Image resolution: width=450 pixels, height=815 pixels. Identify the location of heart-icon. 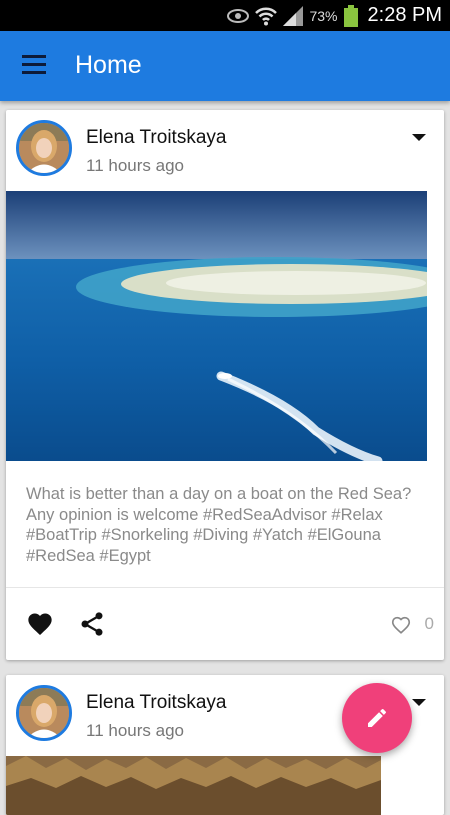
(40, 624).